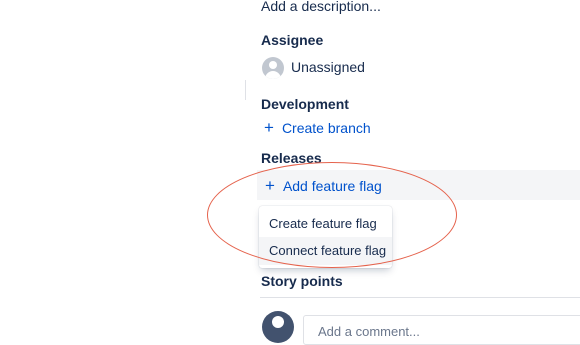  I want to click on assignee-value: Unassigned, so click(328, 67).